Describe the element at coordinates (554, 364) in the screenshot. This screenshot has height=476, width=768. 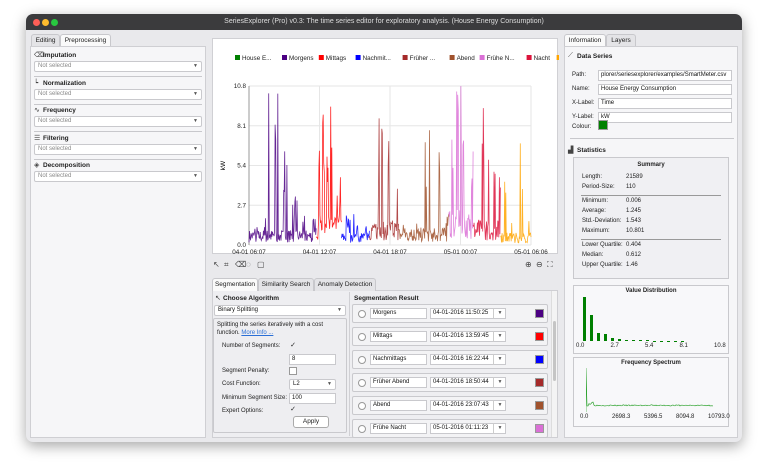
I see `scrollbar` at that location.